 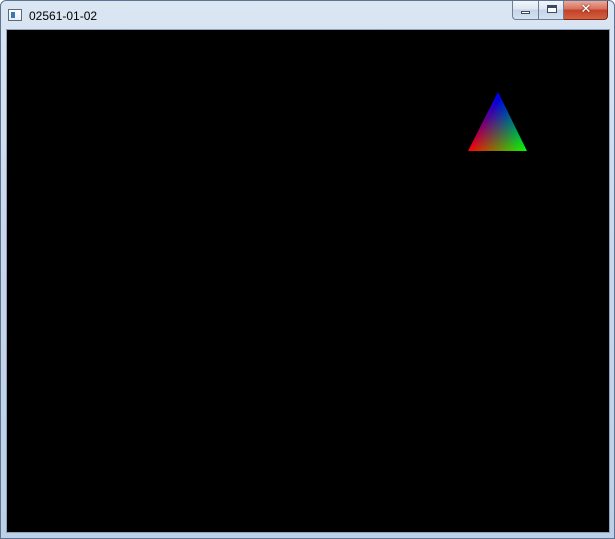 I want to click on maximize-button, so click(x=551, y=10).